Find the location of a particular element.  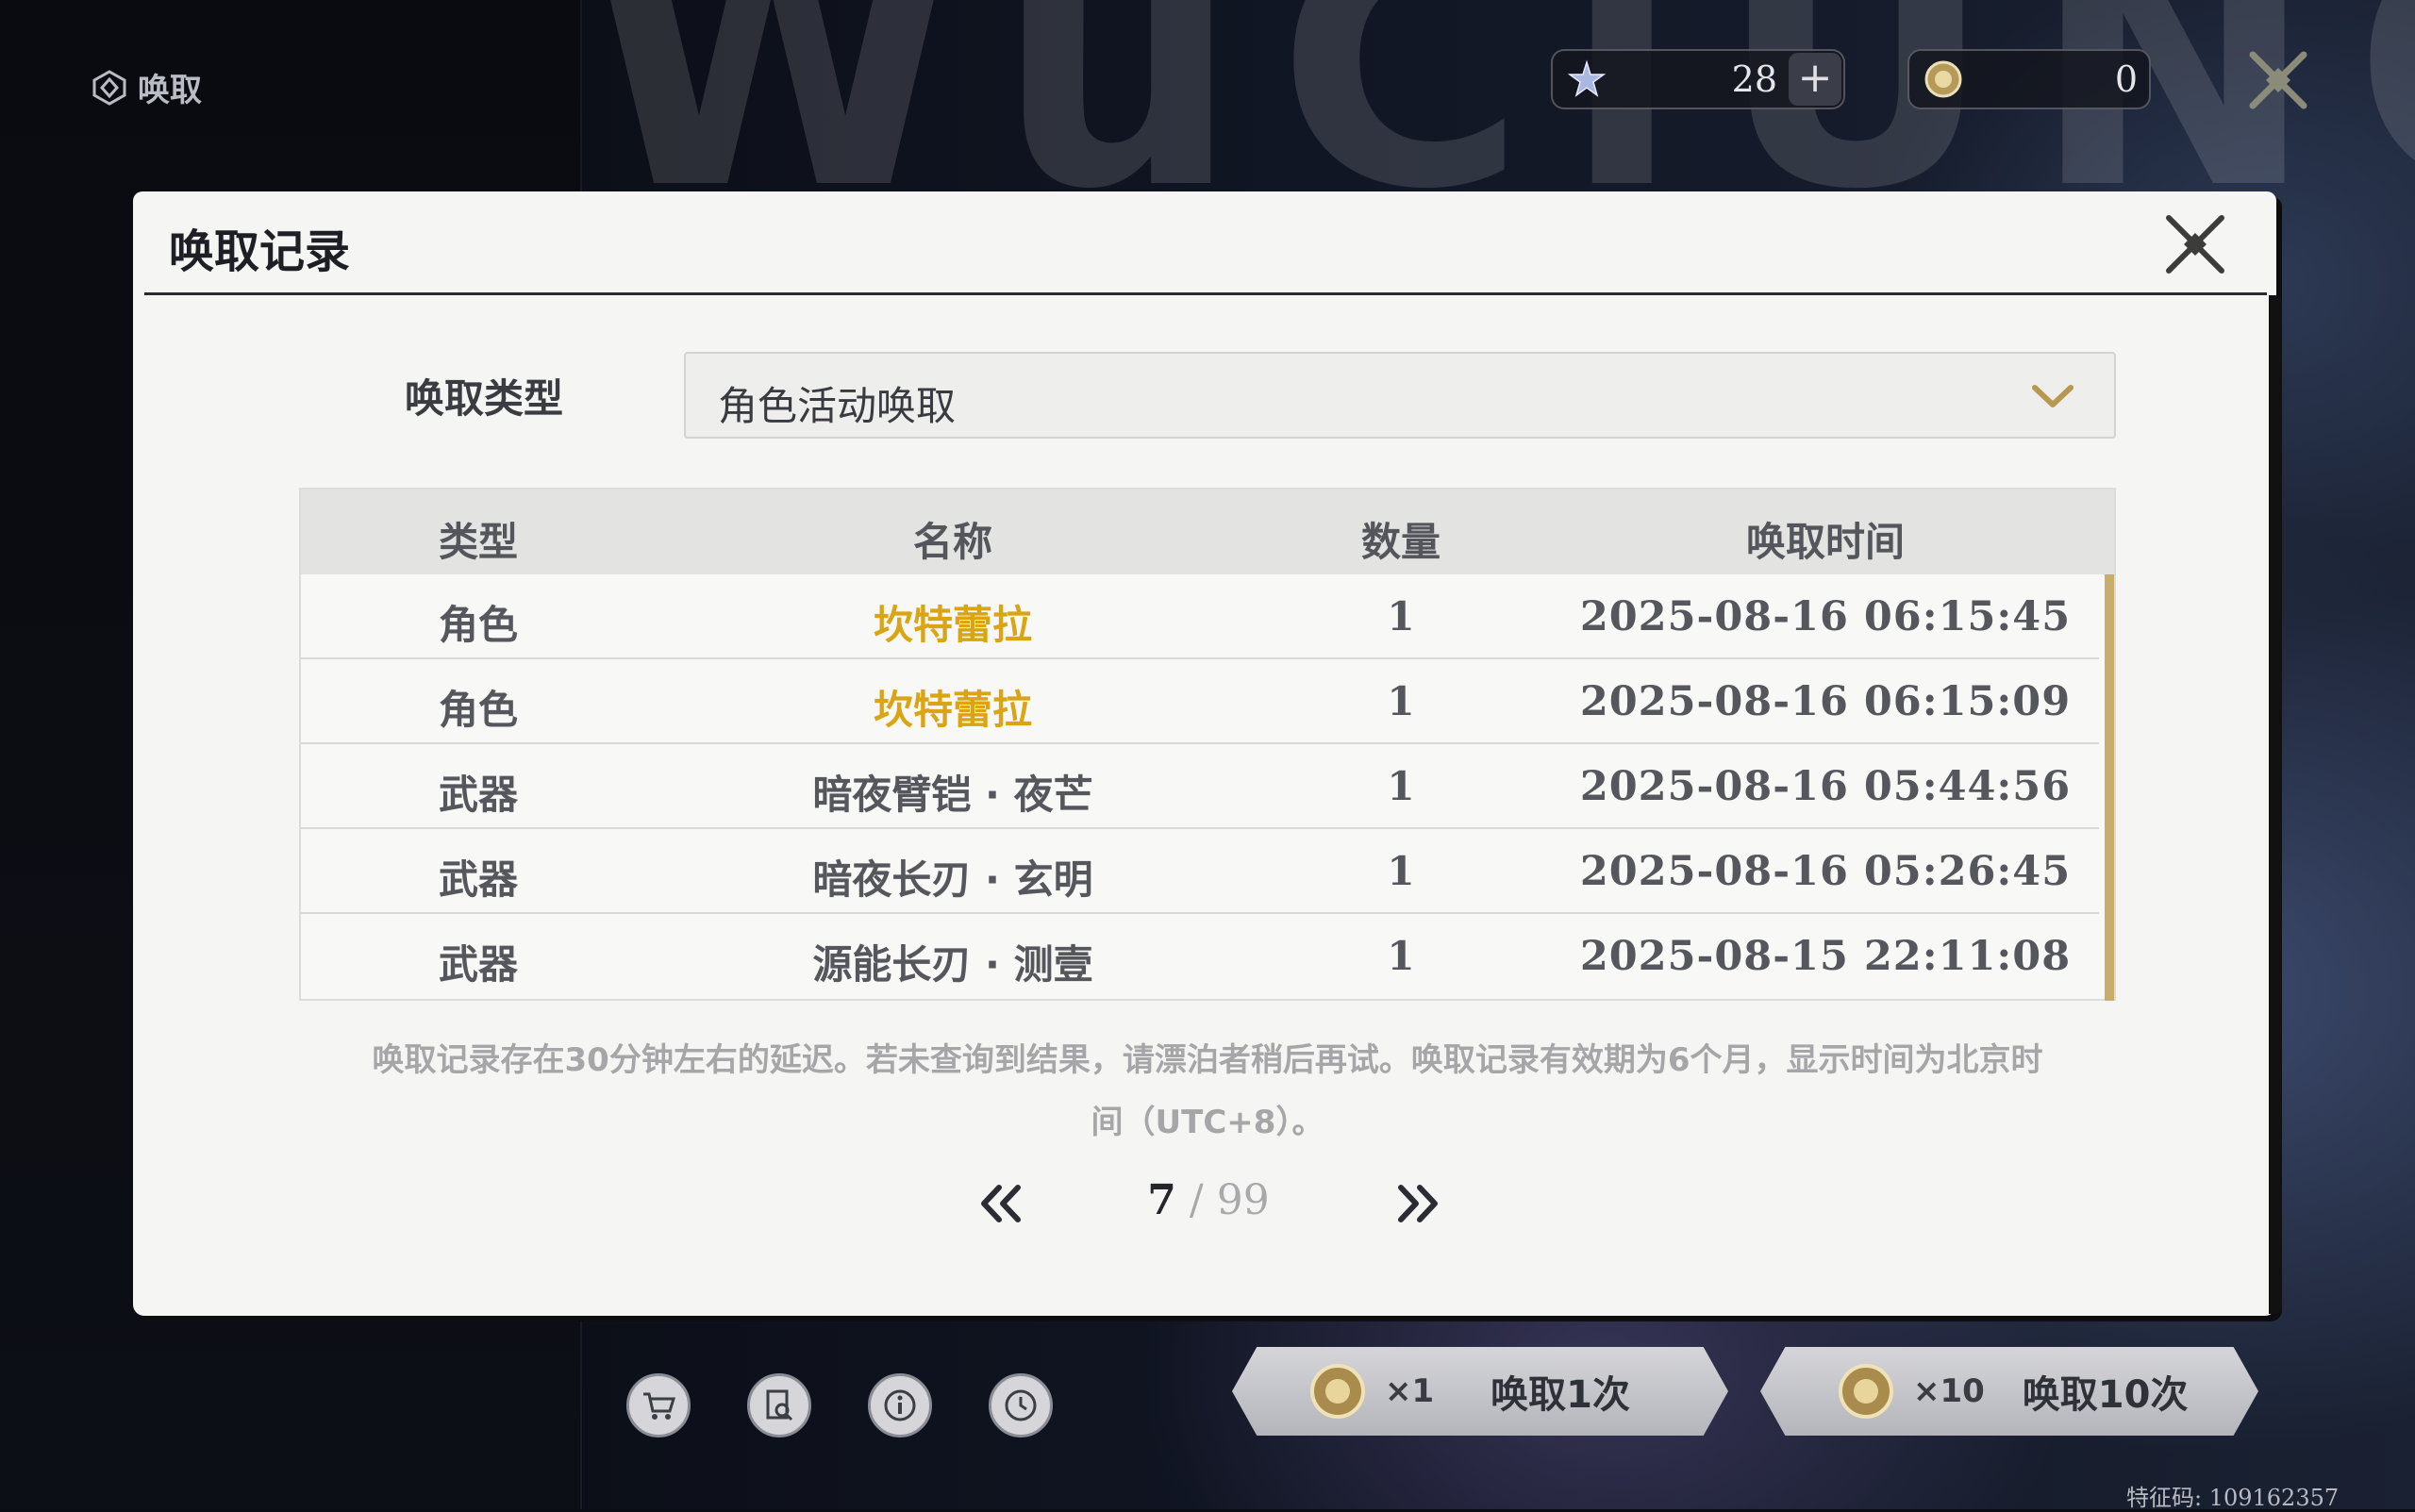

history-button is located at coordinates (1021, 1405).